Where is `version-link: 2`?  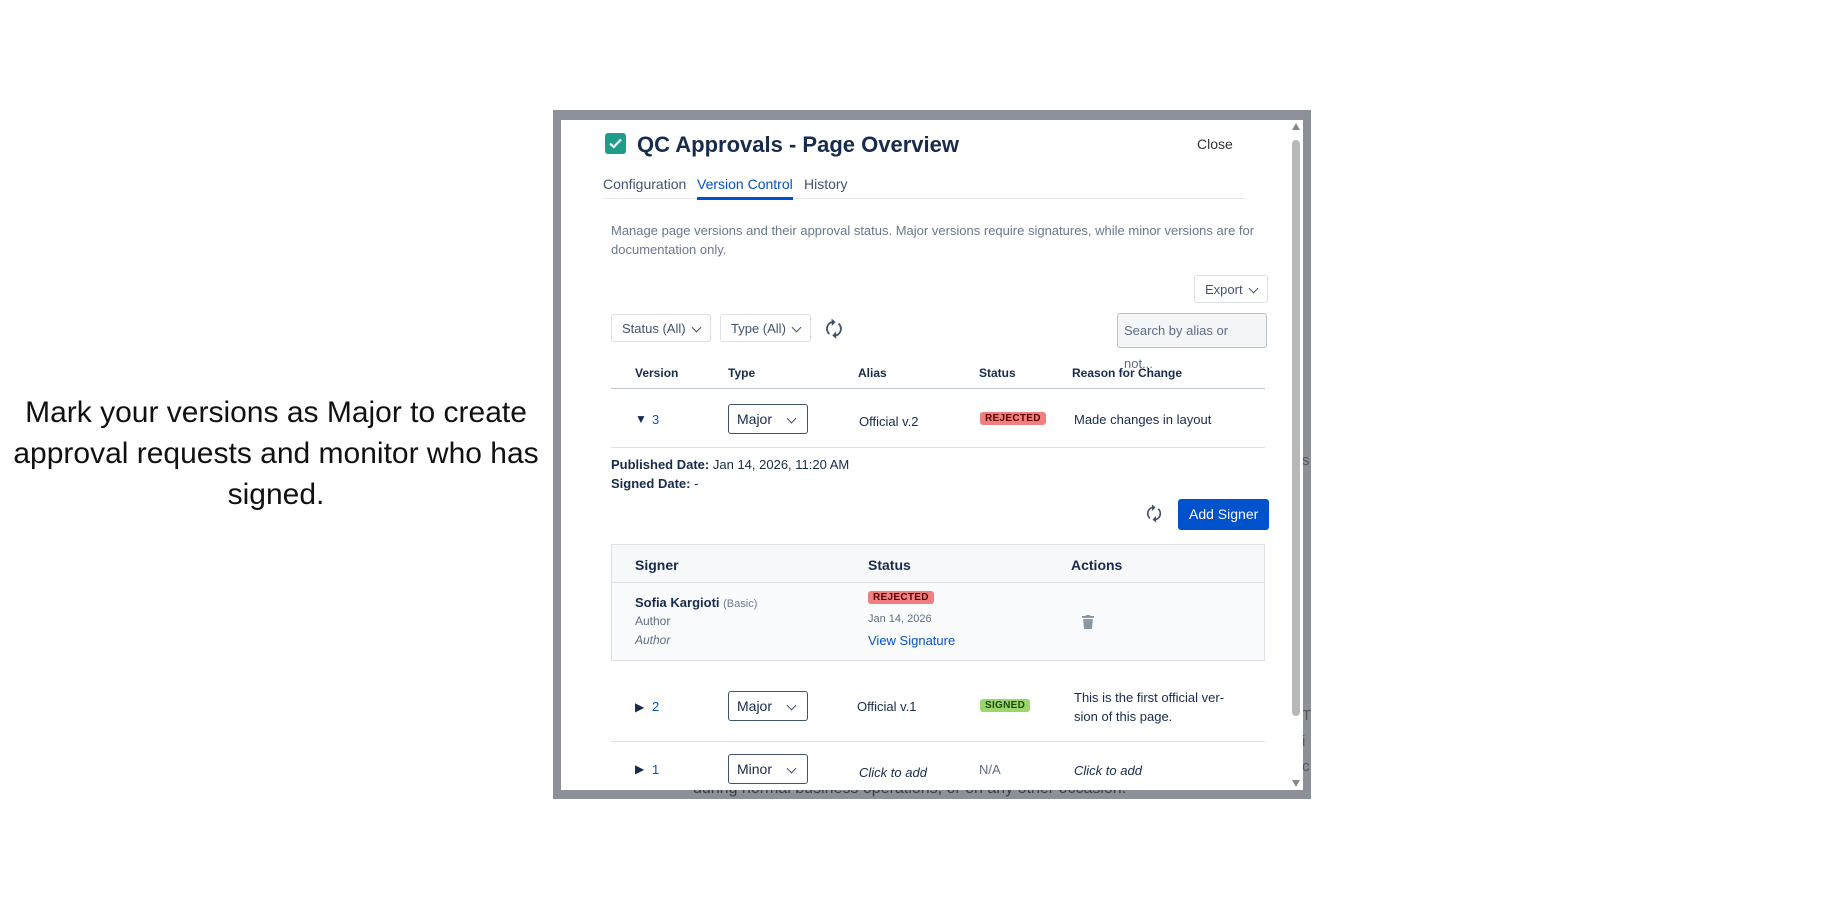 version-link: 2 is located at coordinates (655, 706).